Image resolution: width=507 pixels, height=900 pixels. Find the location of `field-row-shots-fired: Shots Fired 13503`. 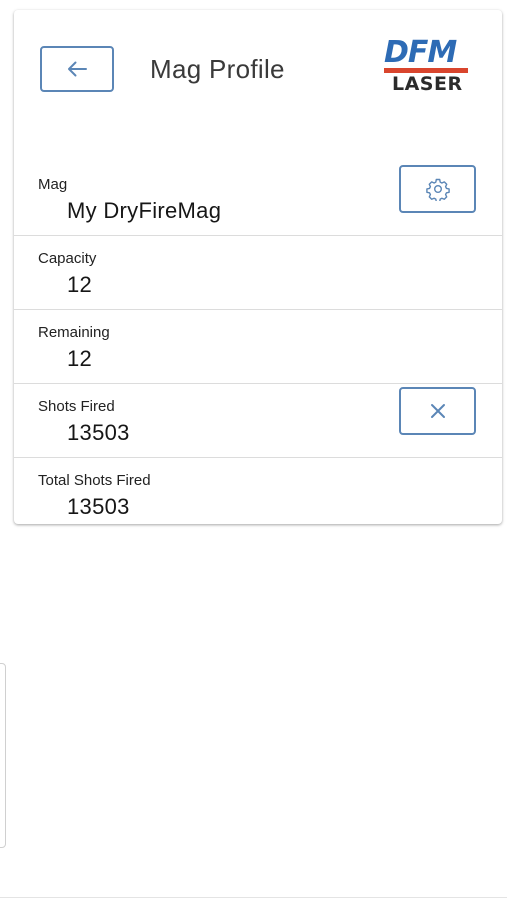

field-row-shots-fired: Shots Fired 13503 is located at coordinates (258, 421).